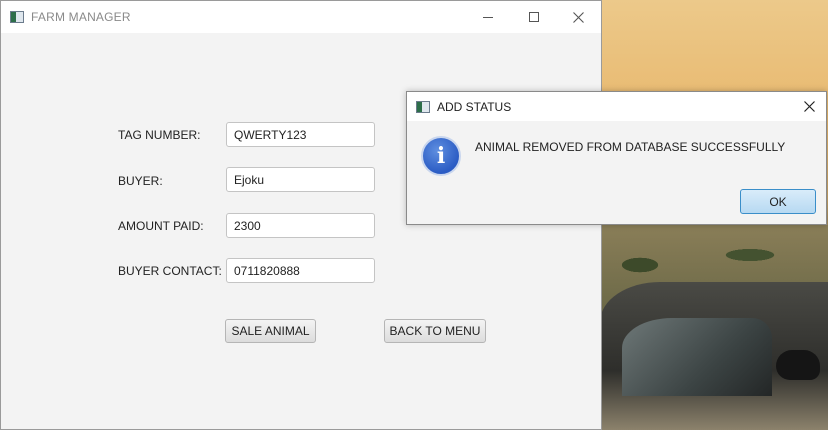 The height and width of the screenshot is (430, 828). I want to click on ok-button: OK, so click(778, 201).